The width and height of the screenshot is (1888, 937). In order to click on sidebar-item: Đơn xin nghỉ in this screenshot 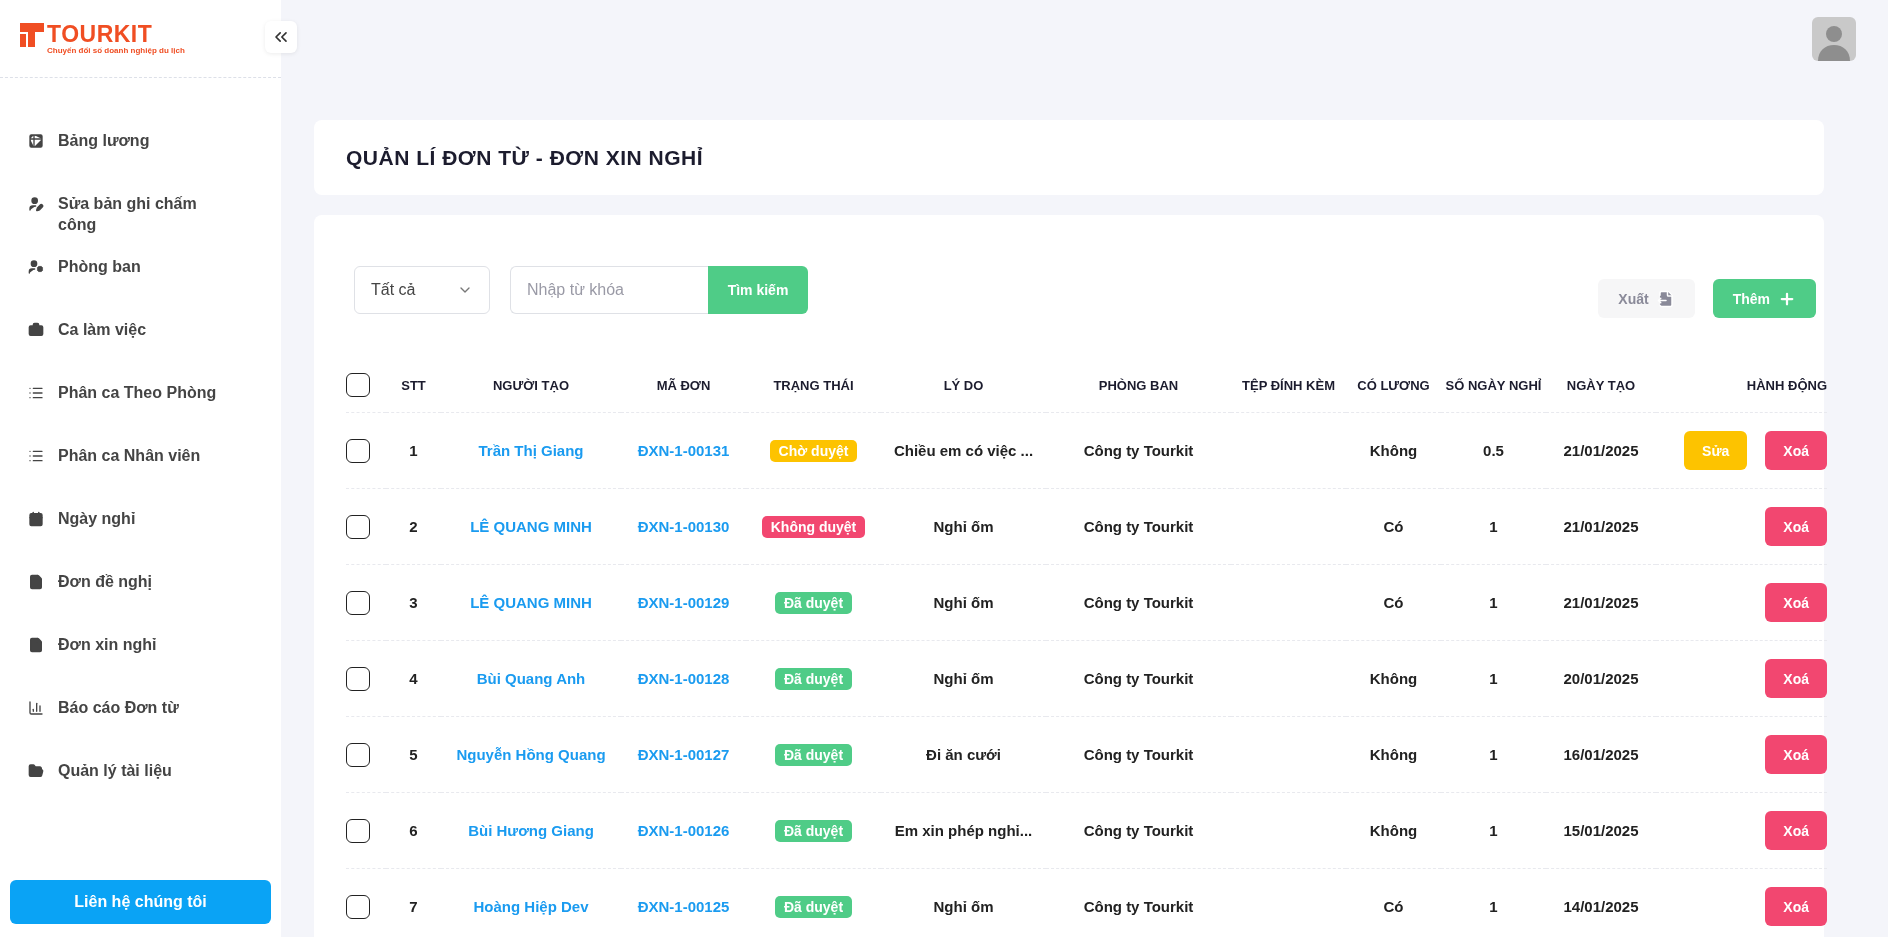, I will do `click(140, 665)`.